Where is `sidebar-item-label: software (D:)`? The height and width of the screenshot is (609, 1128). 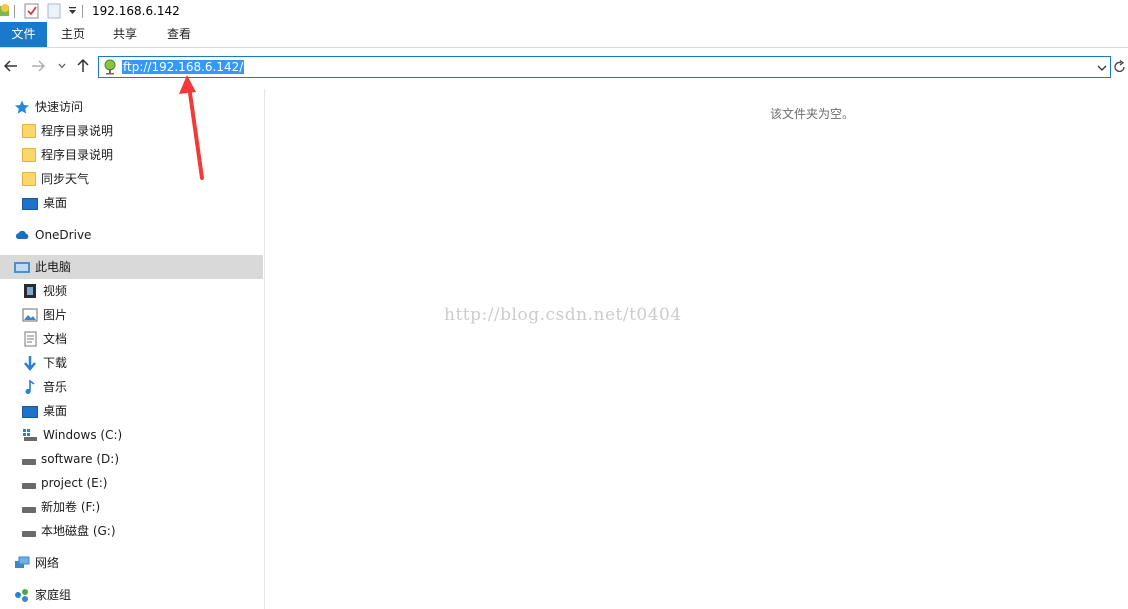 sidebar-item-label: software (D:) is located at coordinates (80, 459).